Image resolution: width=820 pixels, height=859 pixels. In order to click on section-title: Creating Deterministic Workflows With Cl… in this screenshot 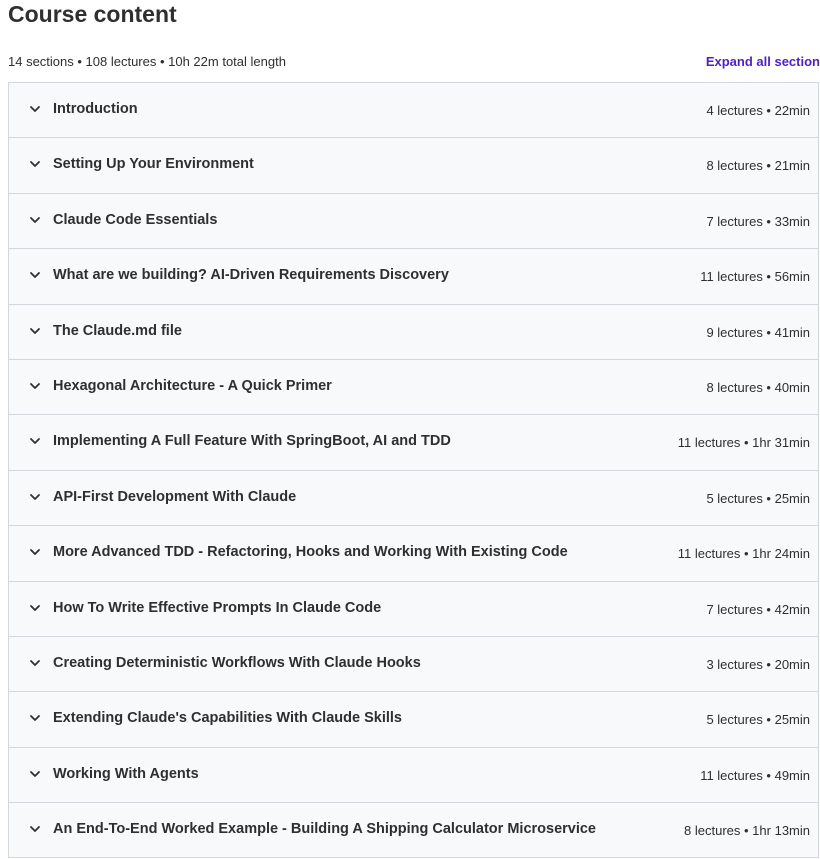, I will do `click(237, 662)`.